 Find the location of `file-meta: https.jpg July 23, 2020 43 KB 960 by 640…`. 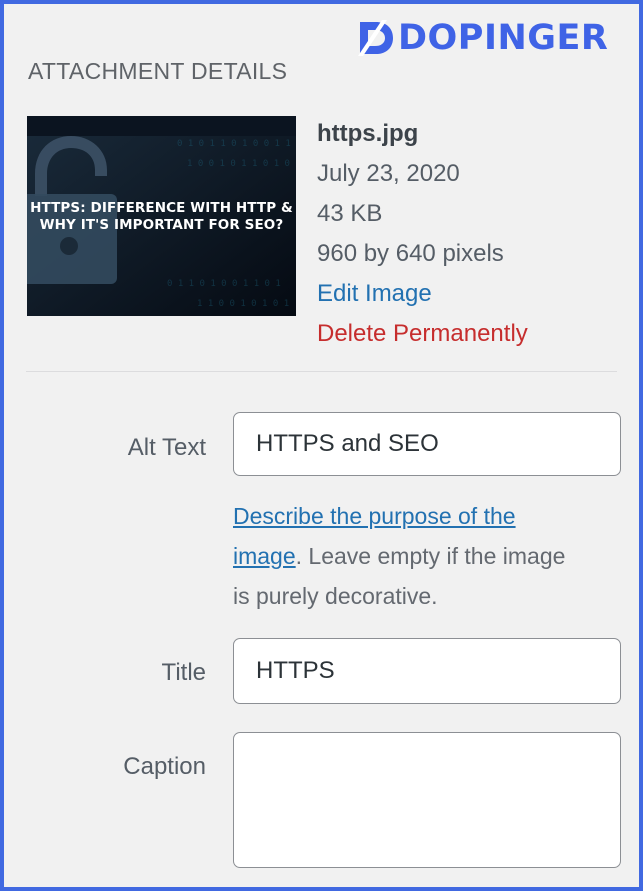

file-meta: https.jpg July 23, 2020 43 KB 960 by 640… is located at coordinates (422, 234).